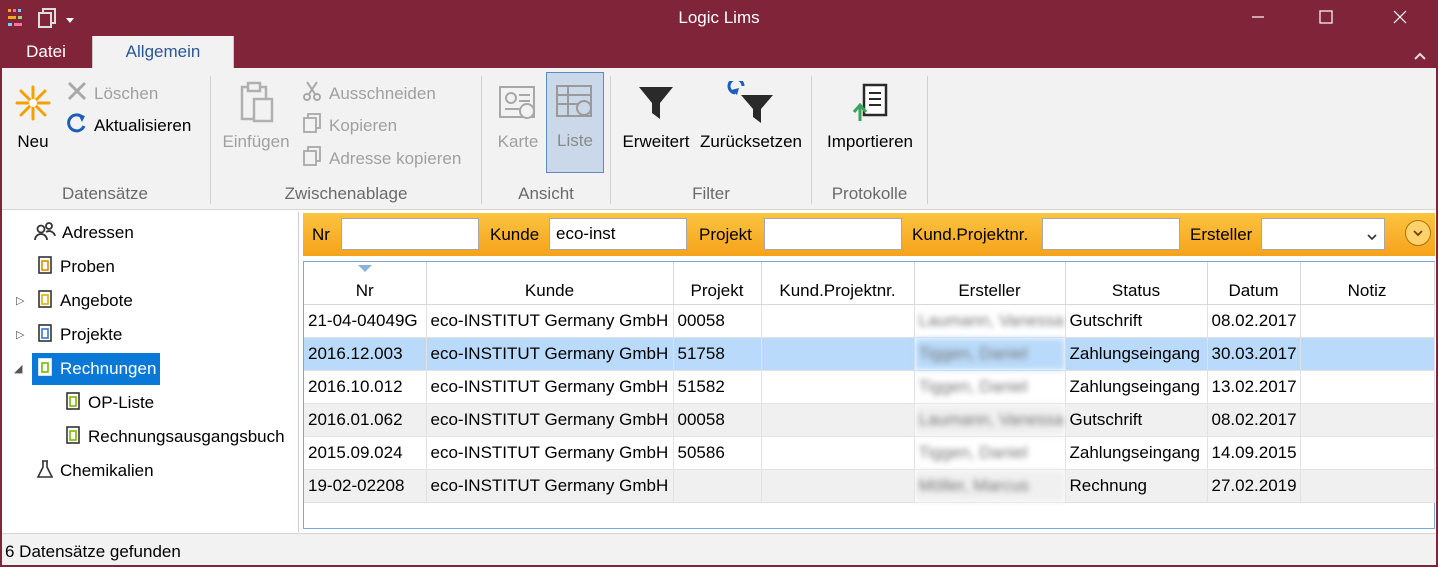 The image size is (1438, 567). I want to click on karte-button: Karte, so click(518, 113).